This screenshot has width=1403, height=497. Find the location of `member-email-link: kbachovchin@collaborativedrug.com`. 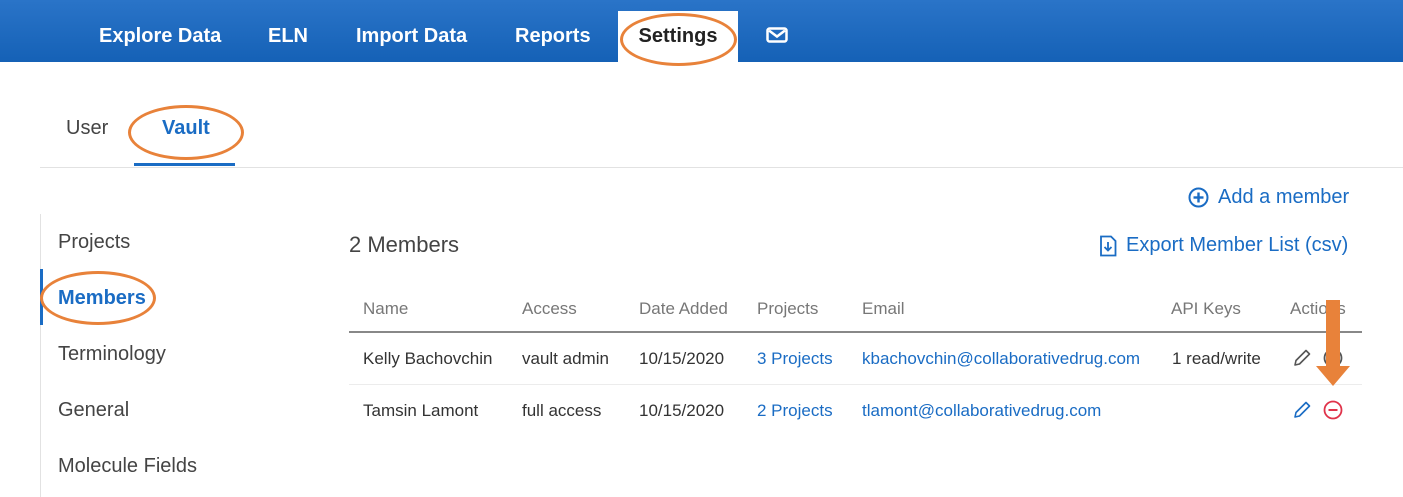

member-email-link: kbachovchin@collaborativedrug.com is located at coordinates (1001, 359).